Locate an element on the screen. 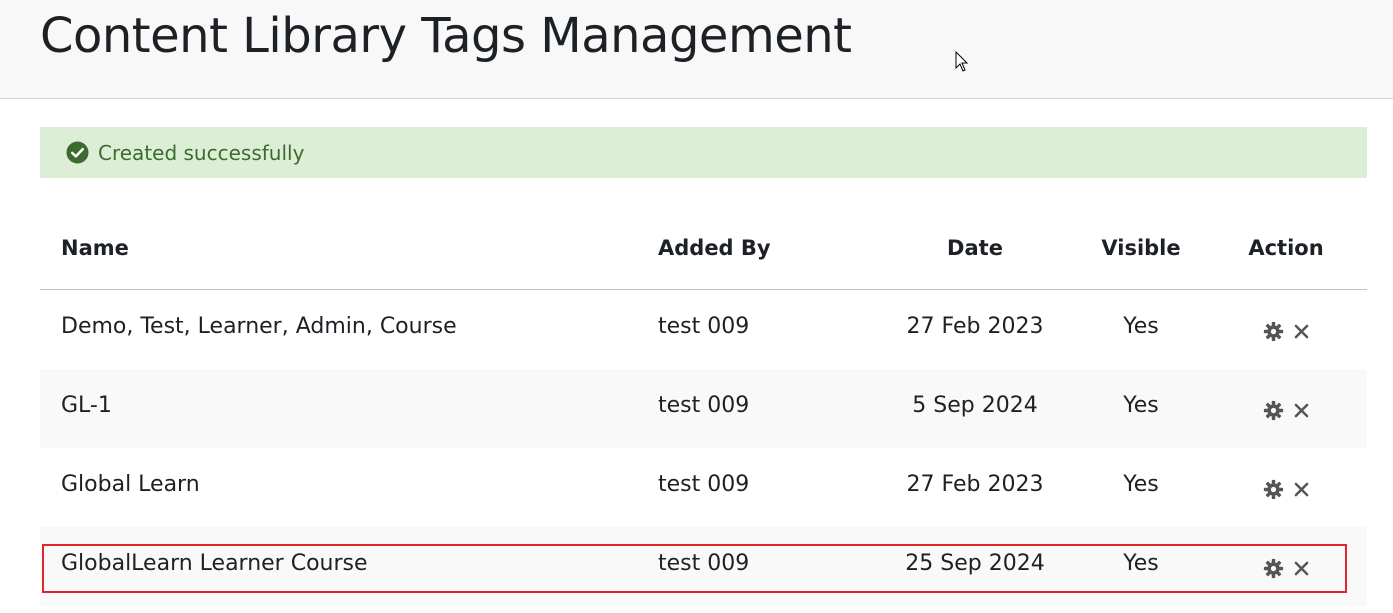  table-row: Global Learn test 009 27 Feb 2023 Yes is located at coordinates (703, 487).